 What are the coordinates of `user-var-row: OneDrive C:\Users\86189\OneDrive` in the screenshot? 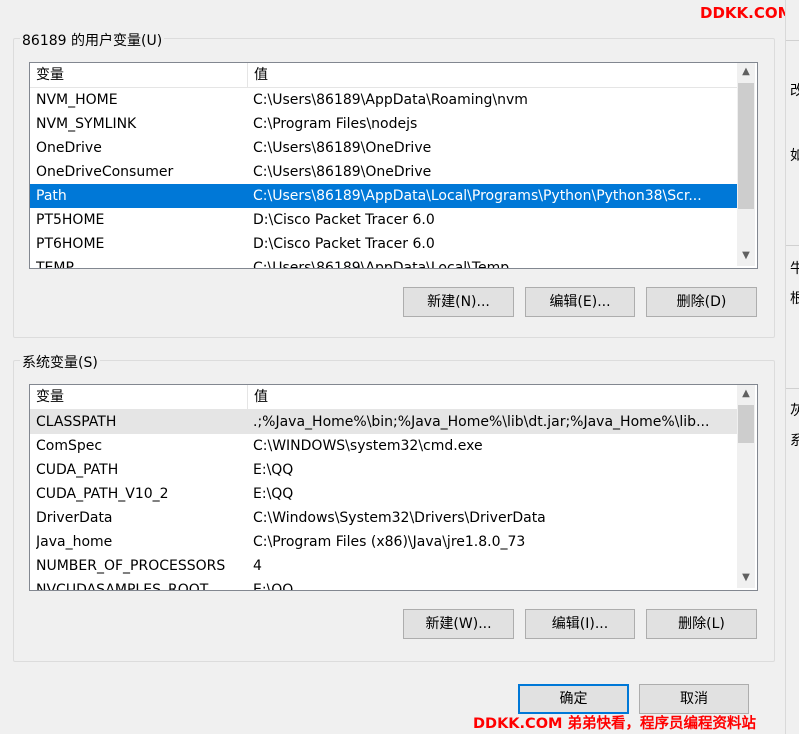 It's located at (383, 148).